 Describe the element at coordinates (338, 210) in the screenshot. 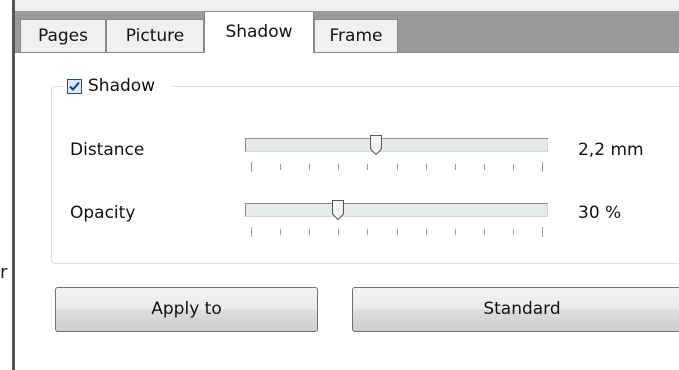

I see `opacity-slider-thumb` at that location.